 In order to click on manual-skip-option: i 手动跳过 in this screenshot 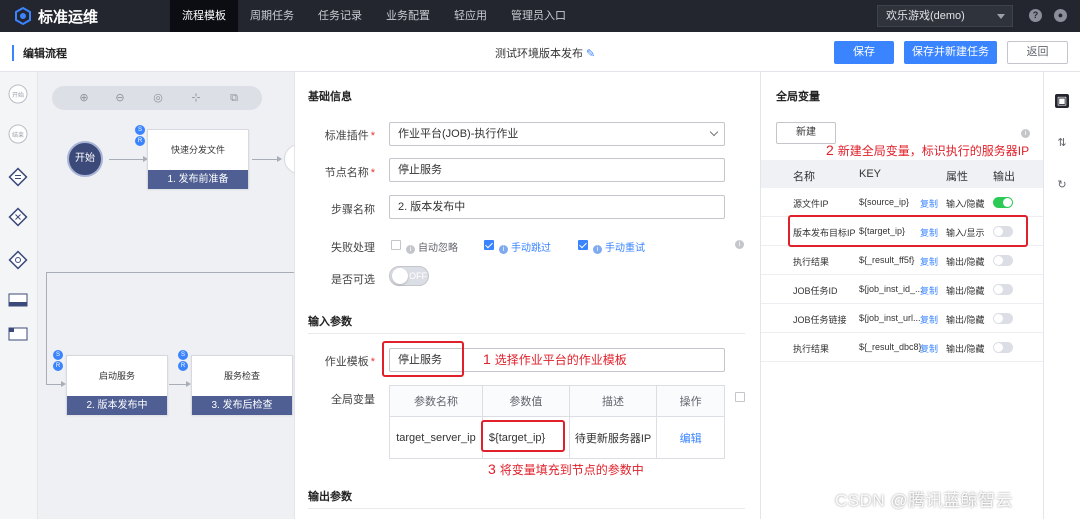, I will do `click(525, 246)`.